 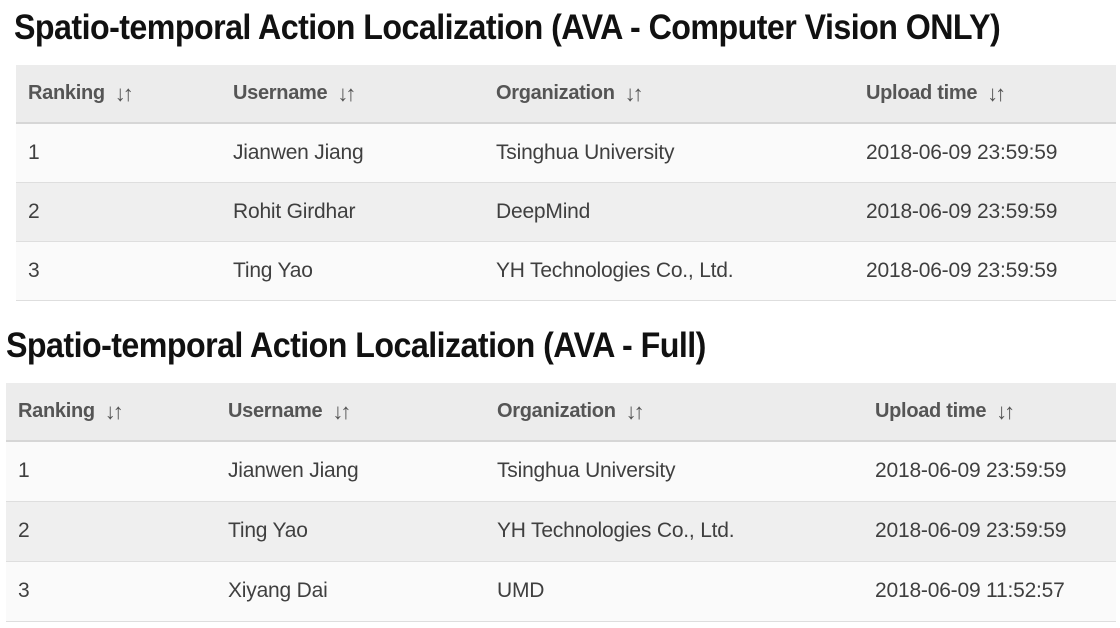 I want to click on cell-organization: DeepMind, so click(x=669, y=212).